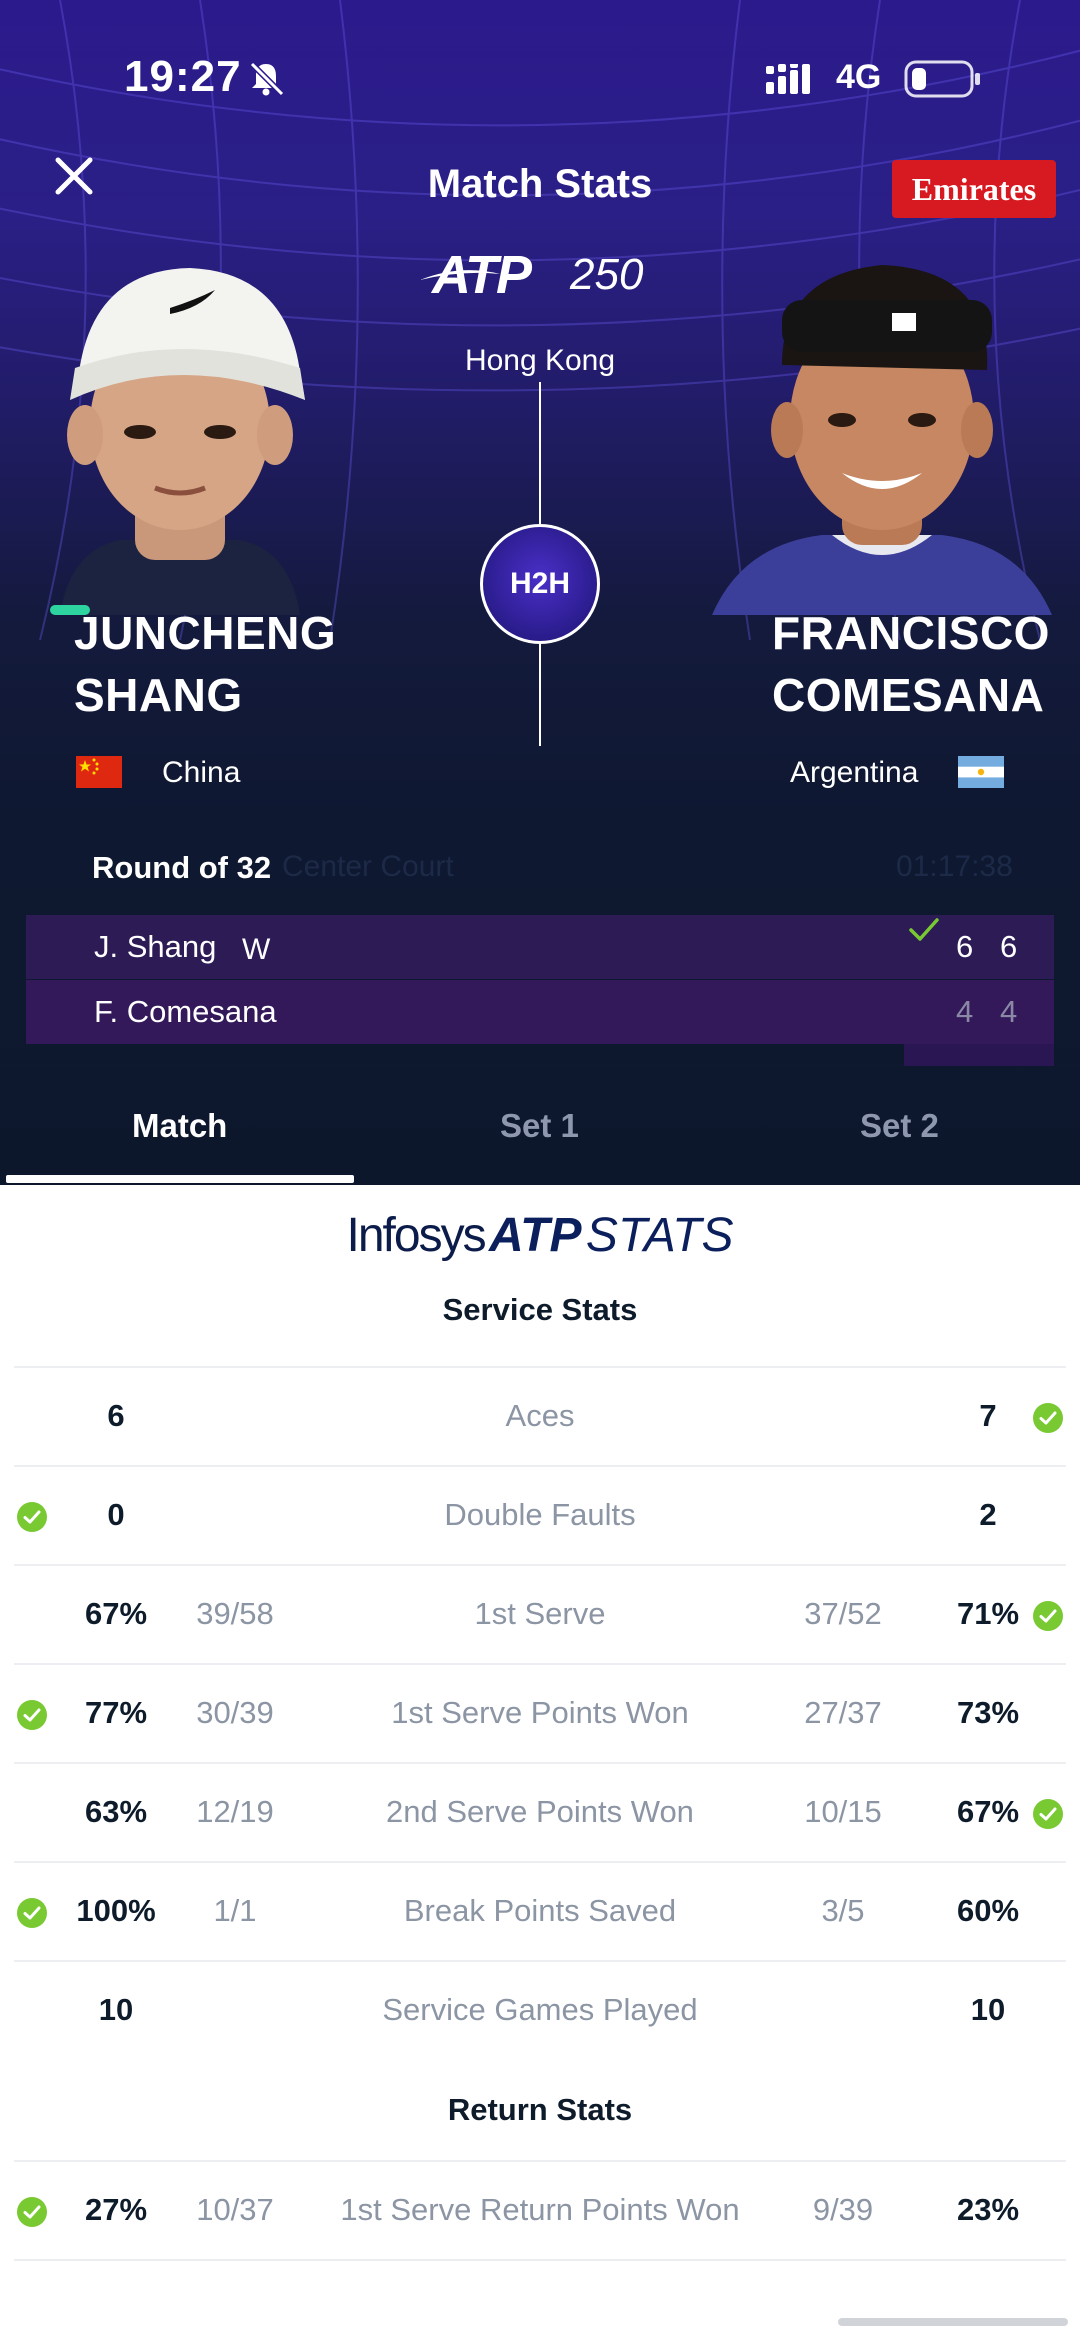 Image resolution: width=1080 pixels, height=2347 pixels. Describe the element at coordinates (540, 947) in the screenshot. I see `score-row-player1: J. Shang W 6 6` at that location.